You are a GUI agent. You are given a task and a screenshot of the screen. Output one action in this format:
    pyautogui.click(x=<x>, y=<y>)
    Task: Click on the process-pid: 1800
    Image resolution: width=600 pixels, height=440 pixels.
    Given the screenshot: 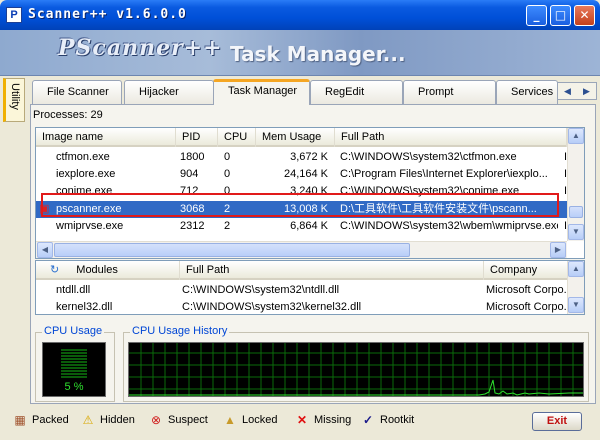 What is the action you would take?
    pyautogui.click(x=192, y=157)
    